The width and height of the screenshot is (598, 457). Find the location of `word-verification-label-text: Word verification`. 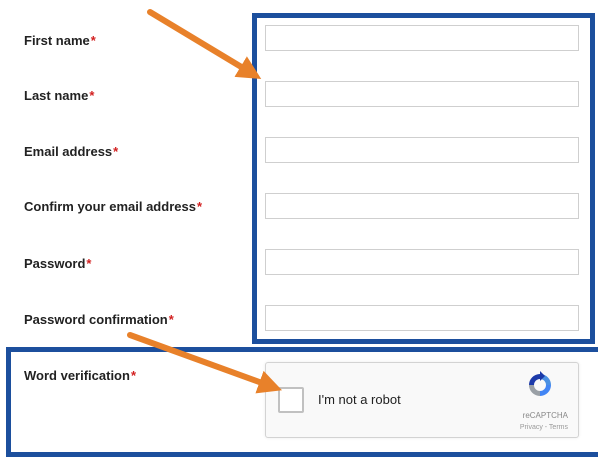

word-verification-label-text: Word verification is located at coordinates (77, 375).